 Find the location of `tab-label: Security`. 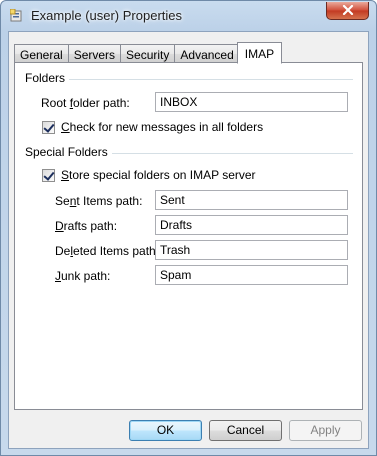

tab-label: Security is located at coordinates (148, 55).